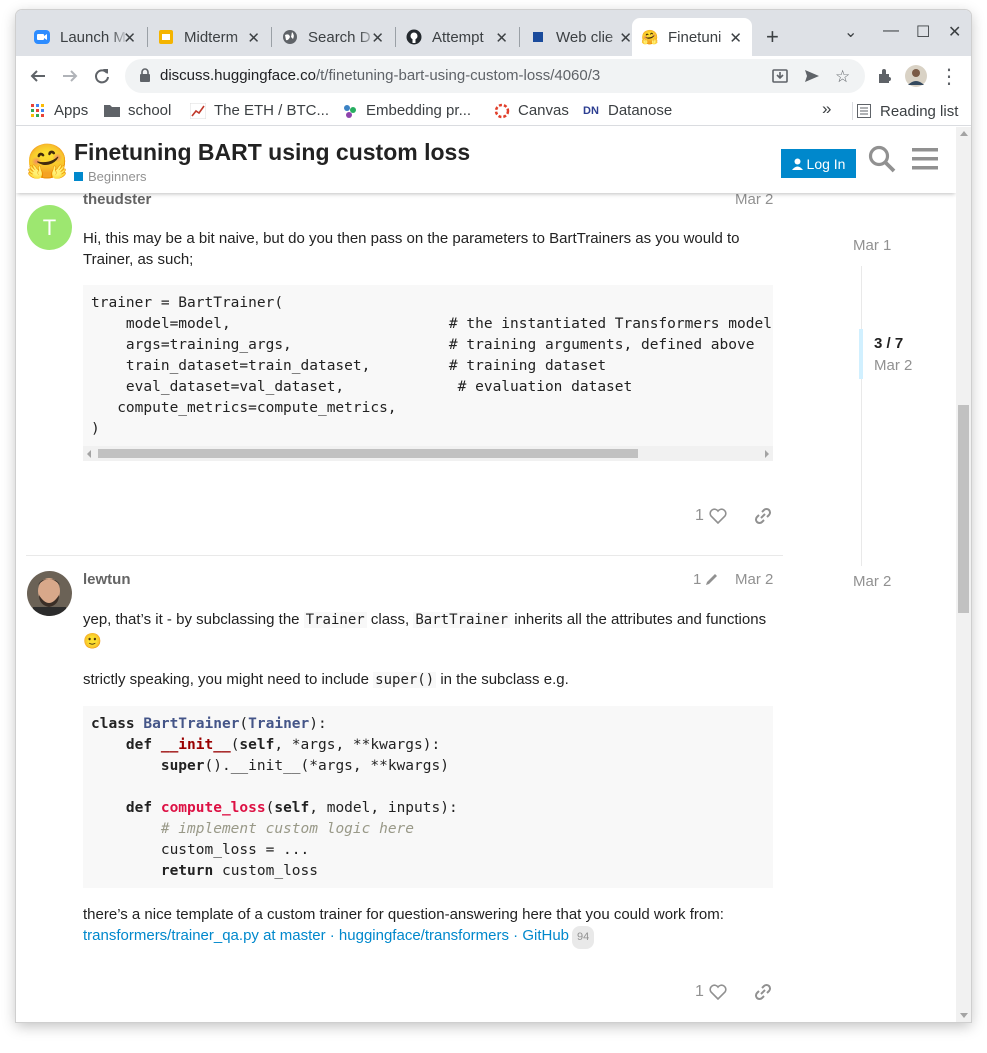 This screenshot has height=1053, width=987. What do you see at coordinates (842, 77) in the screenshot?
I see `bookmark-star-icon: ☆` at bounding box center [842, 77].